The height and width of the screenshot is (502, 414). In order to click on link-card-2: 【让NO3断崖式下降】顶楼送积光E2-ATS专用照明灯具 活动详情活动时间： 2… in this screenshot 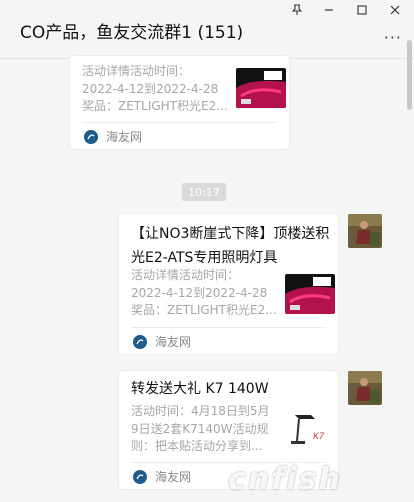, I will do `click(228, 284)`.